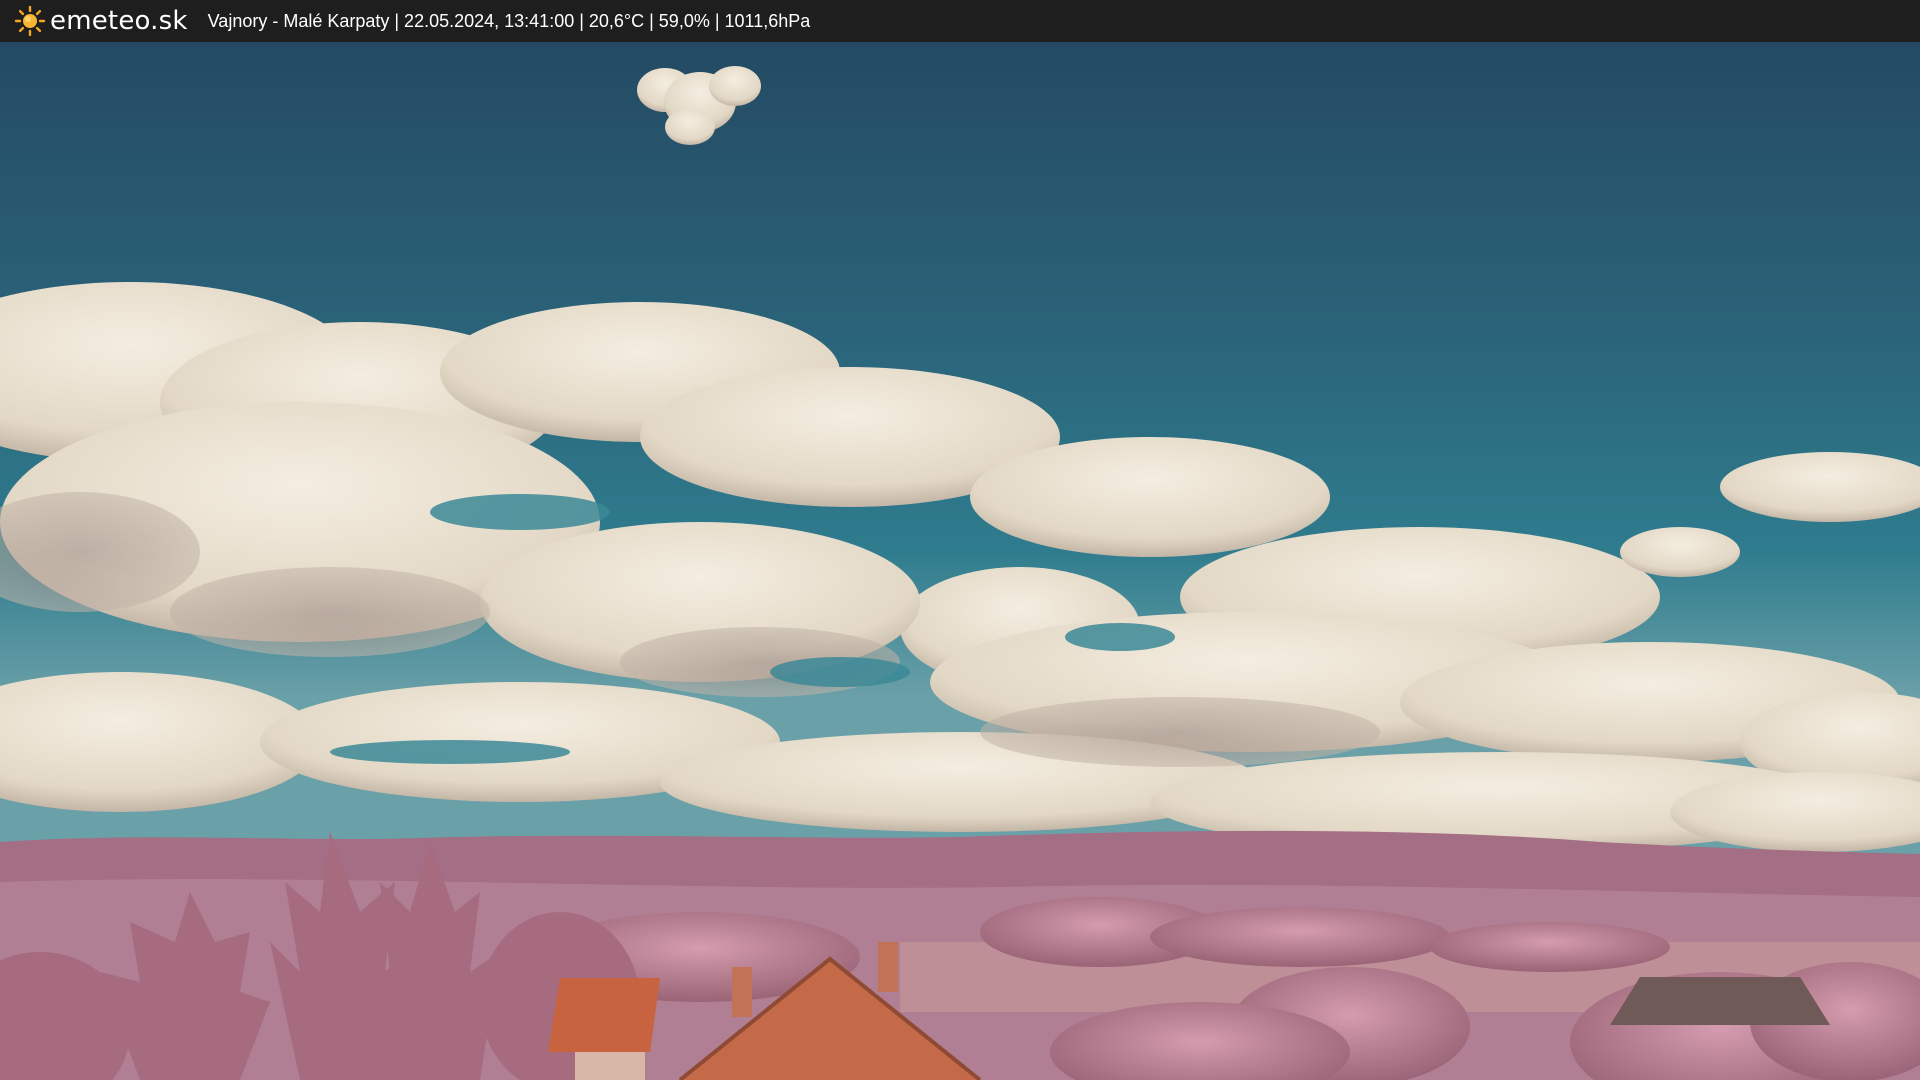  What do you see at coordinates (30, 21) in the screenshot?
I see `sun-icon` at bounding box center [30, 21].